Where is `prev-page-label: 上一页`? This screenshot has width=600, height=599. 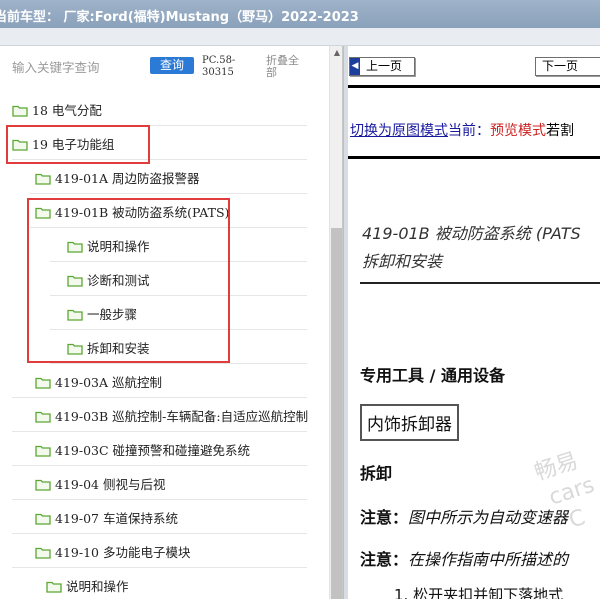 prev-page-label: 上一页 is located at coordinates (384, 66).